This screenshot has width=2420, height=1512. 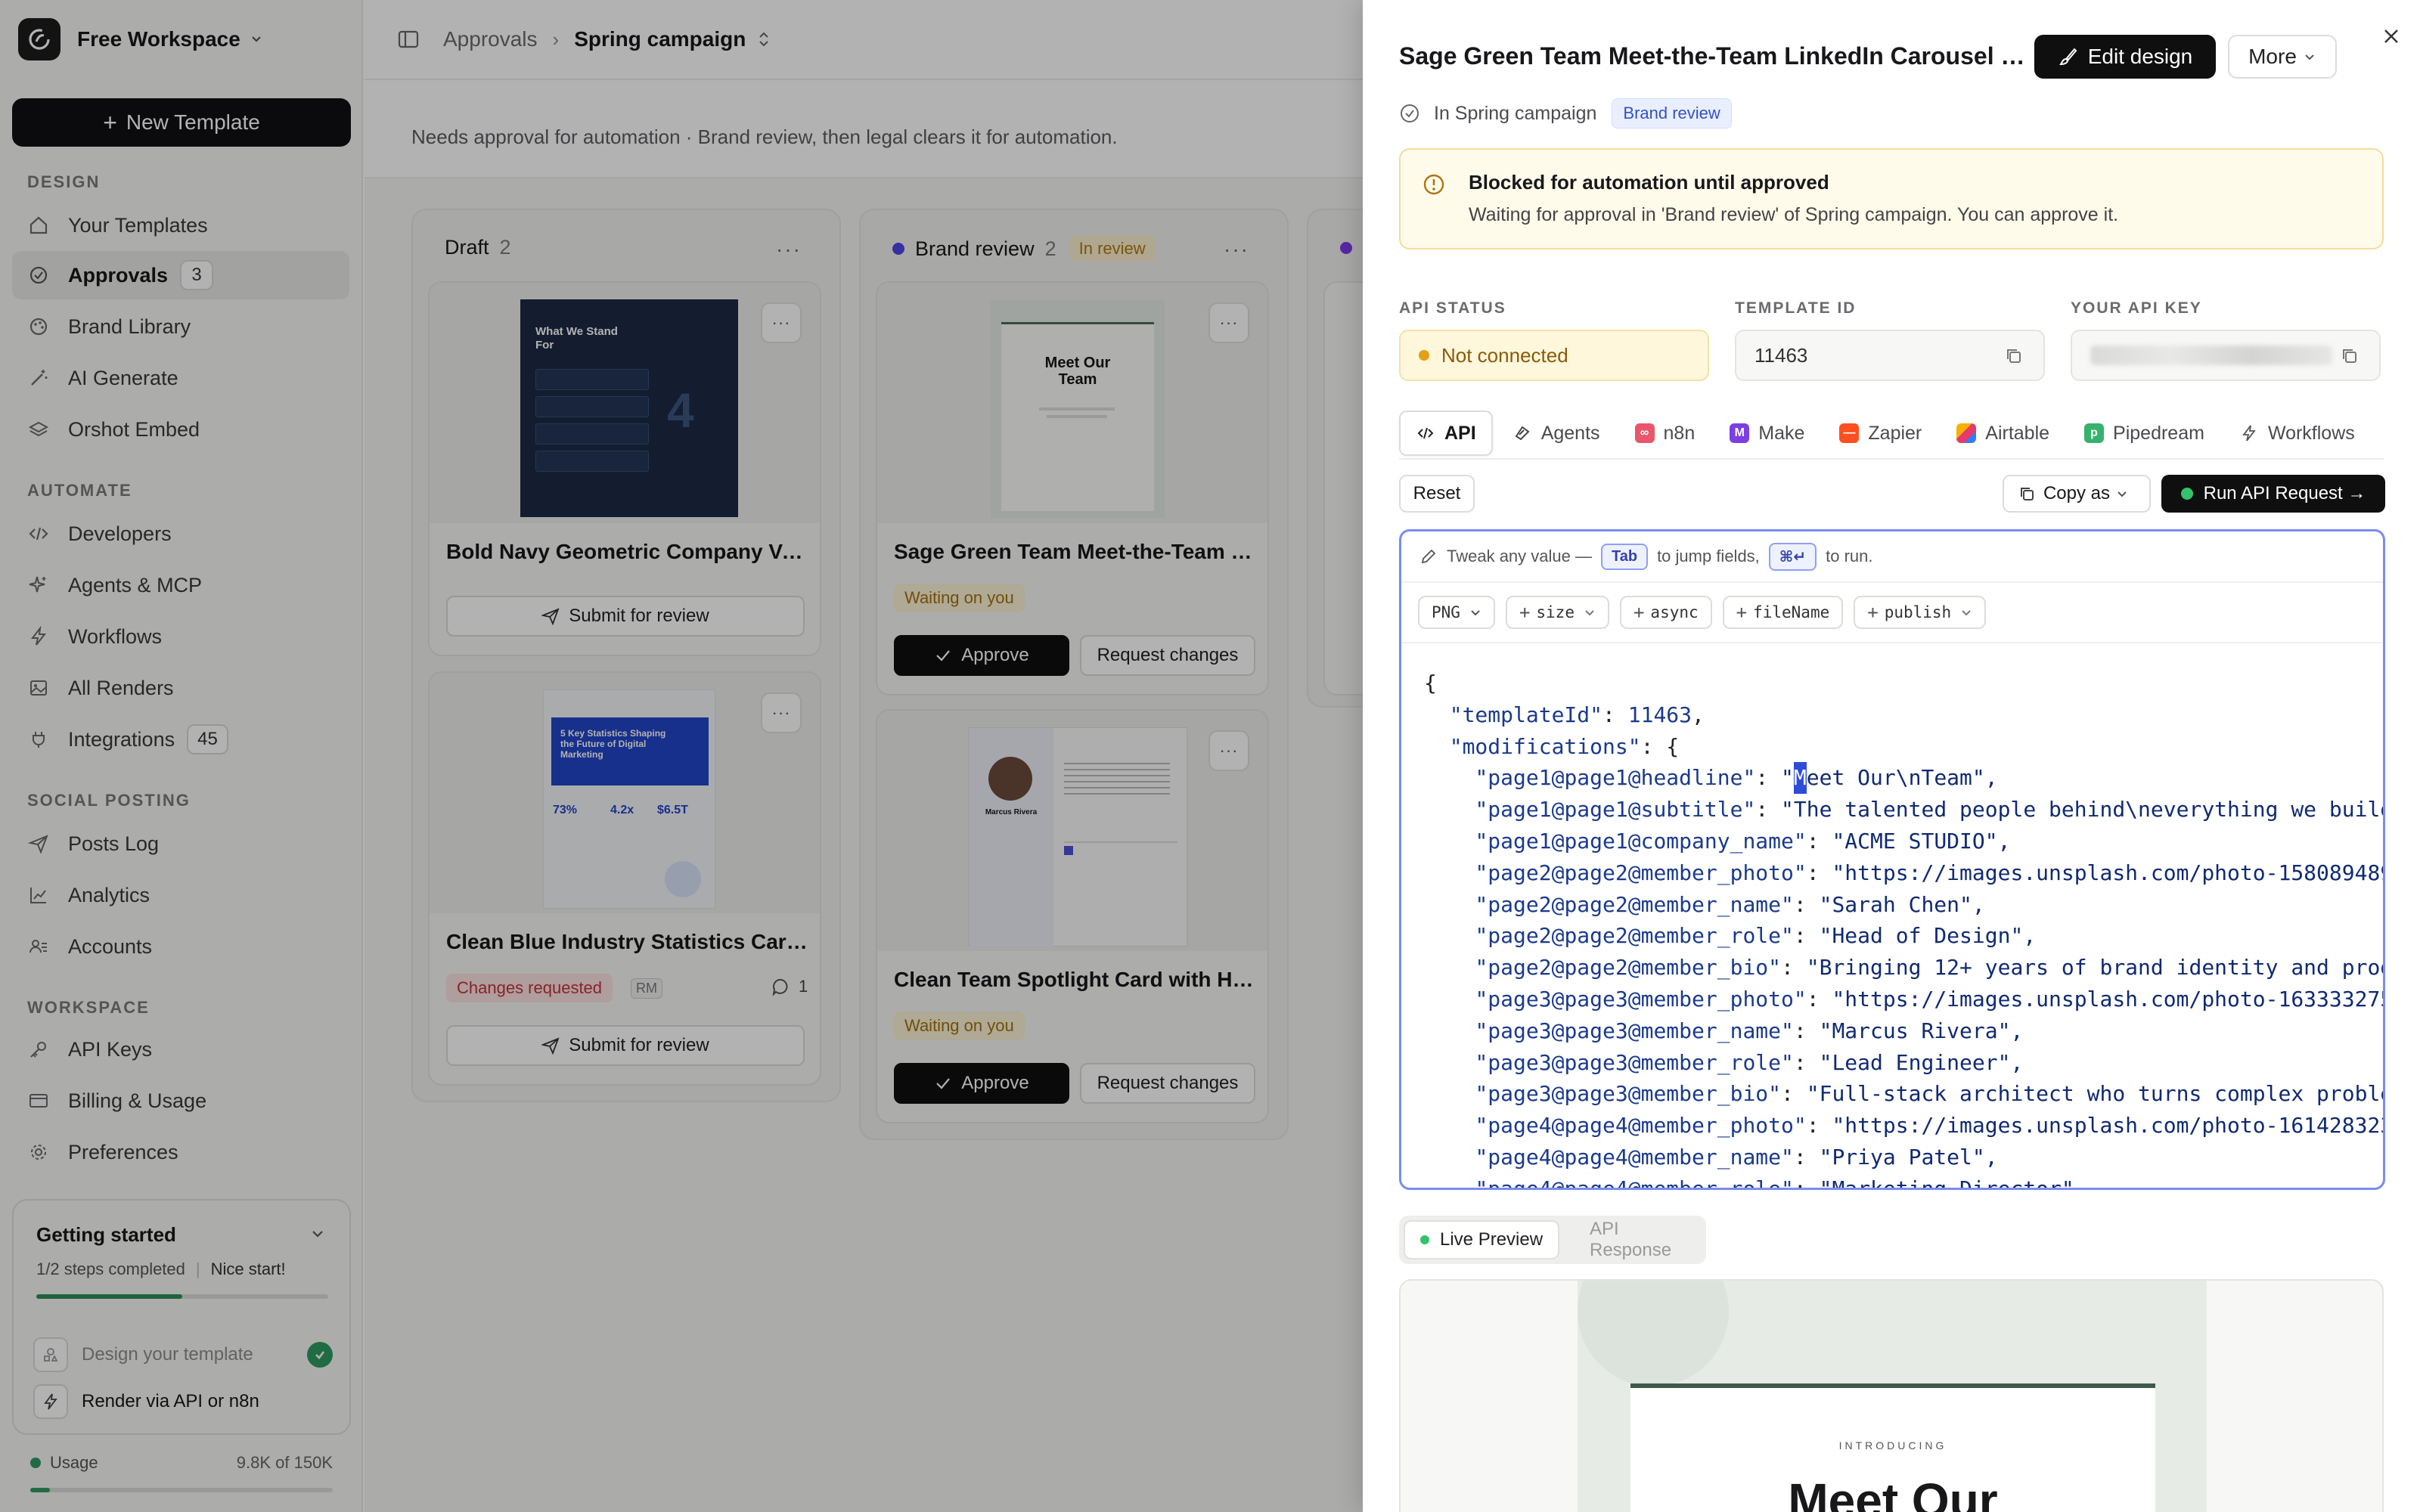 I want to click on api-key-field, so click(x=2226, y=355).